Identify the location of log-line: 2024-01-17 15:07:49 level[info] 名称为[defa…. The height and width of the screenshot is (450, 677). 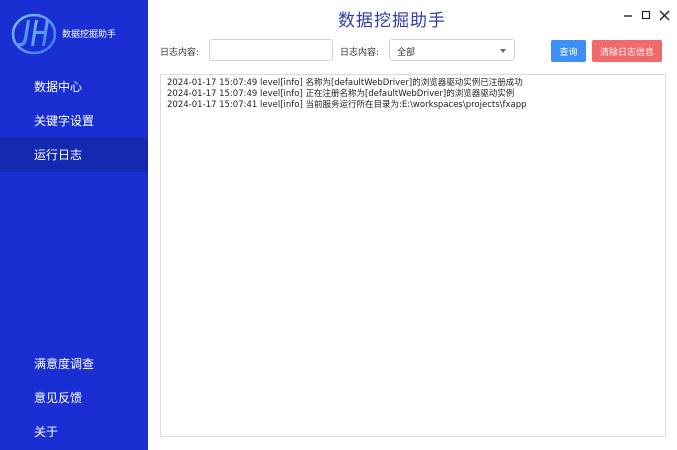
(345, 83).